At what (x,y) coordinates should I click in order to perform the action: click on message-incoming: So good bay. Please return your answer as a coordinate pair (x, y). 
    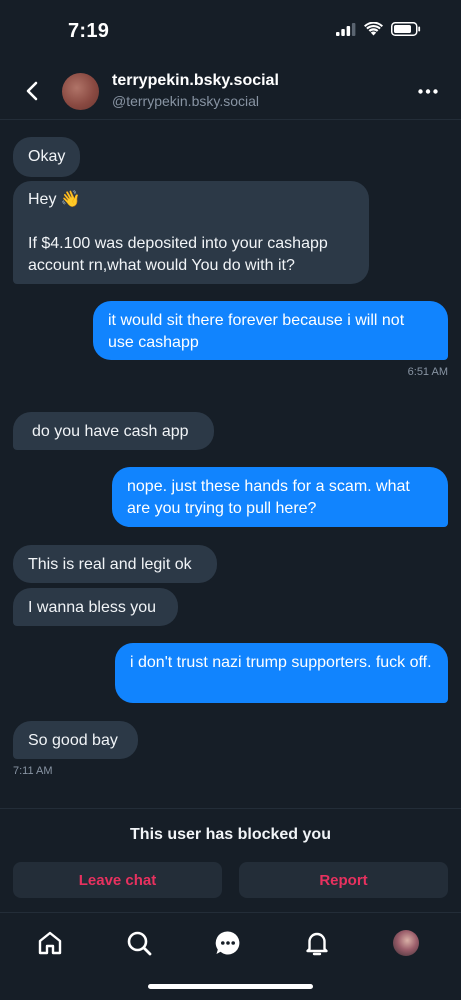
    Looking at the image, I should click on (75, 740).